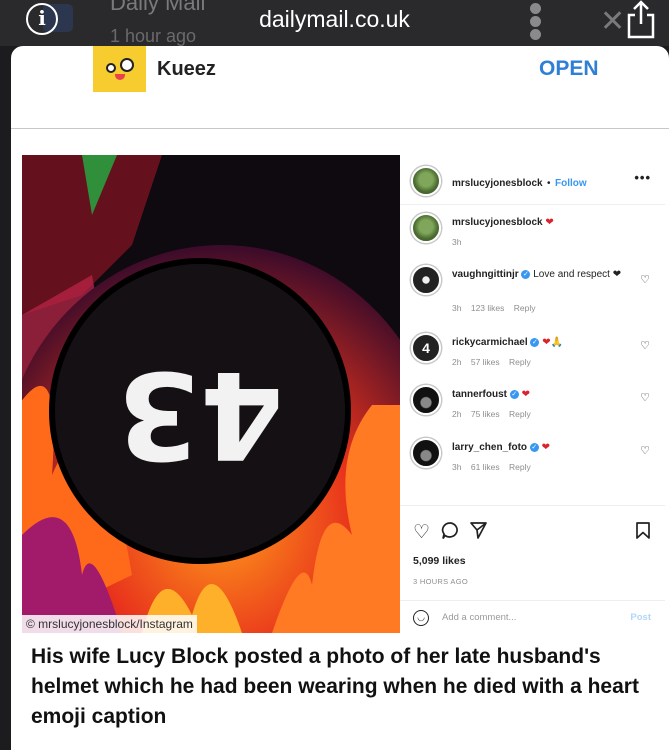  Describe the element at coordinates (485, 362) in the screenshot. I see `comment-likes: 57 likes` at that location.